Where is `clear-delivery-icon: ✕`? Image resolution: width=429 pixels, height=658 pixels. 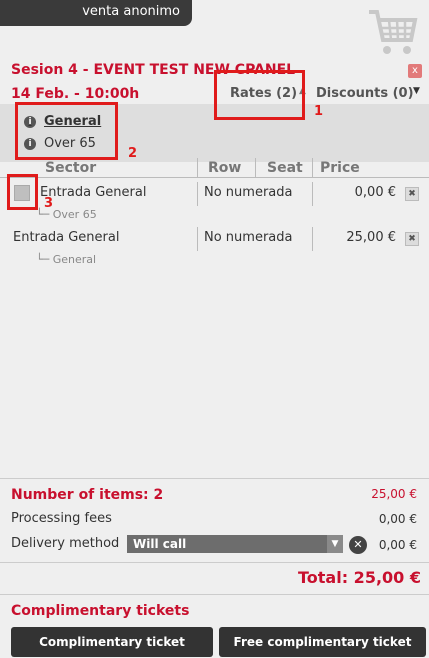 clear-delivery-icon: ✕ is located at coordinates (358, 545).